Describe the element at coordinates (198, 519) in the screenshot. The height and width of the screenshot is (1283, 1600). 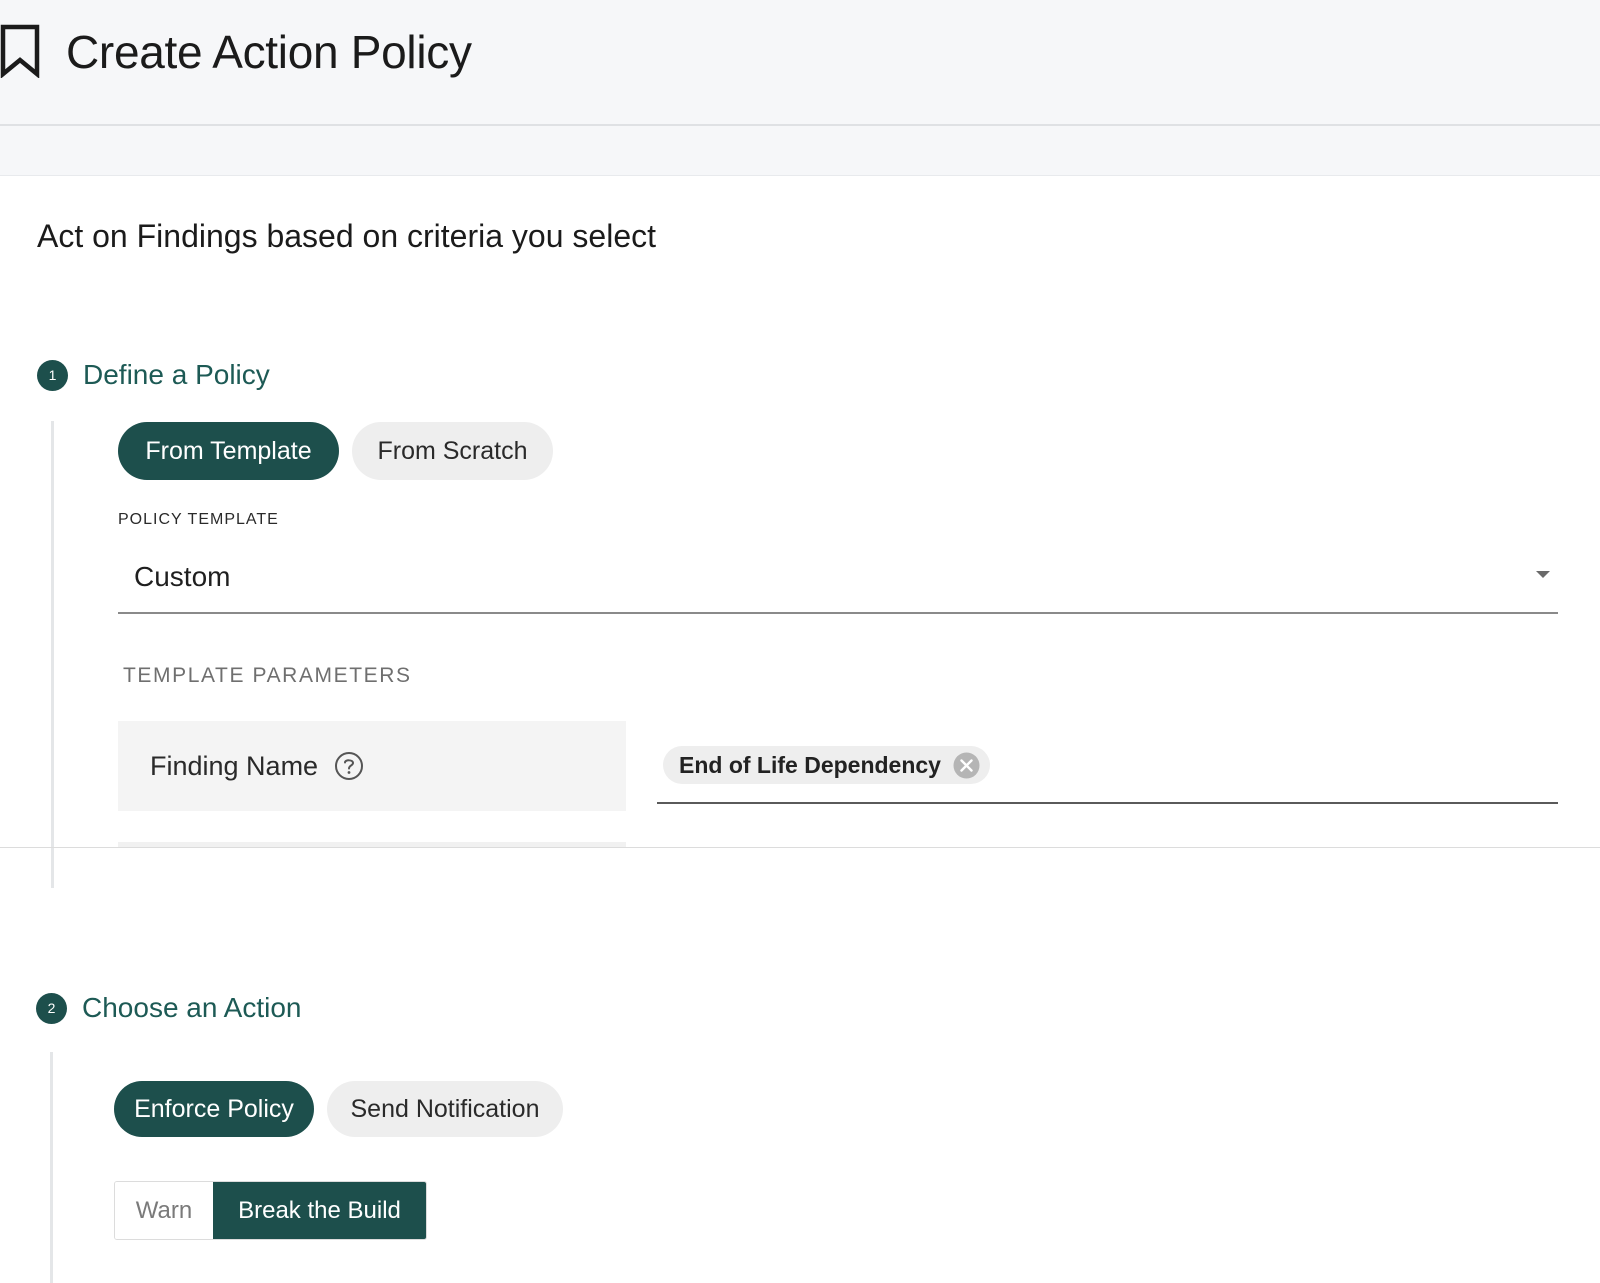
I see `policy-template-label: POLICY TEMPLATE` at that location.